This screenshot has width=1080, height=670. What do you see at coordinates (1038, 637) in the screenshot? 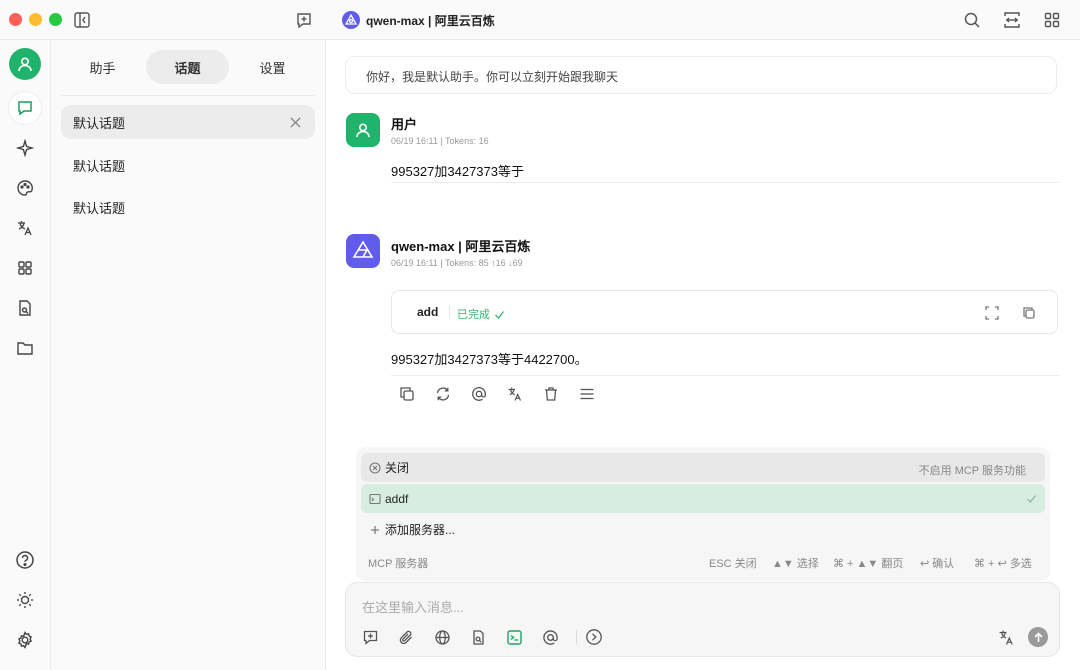
I see `send-button` at bounding box center [1038, 637].